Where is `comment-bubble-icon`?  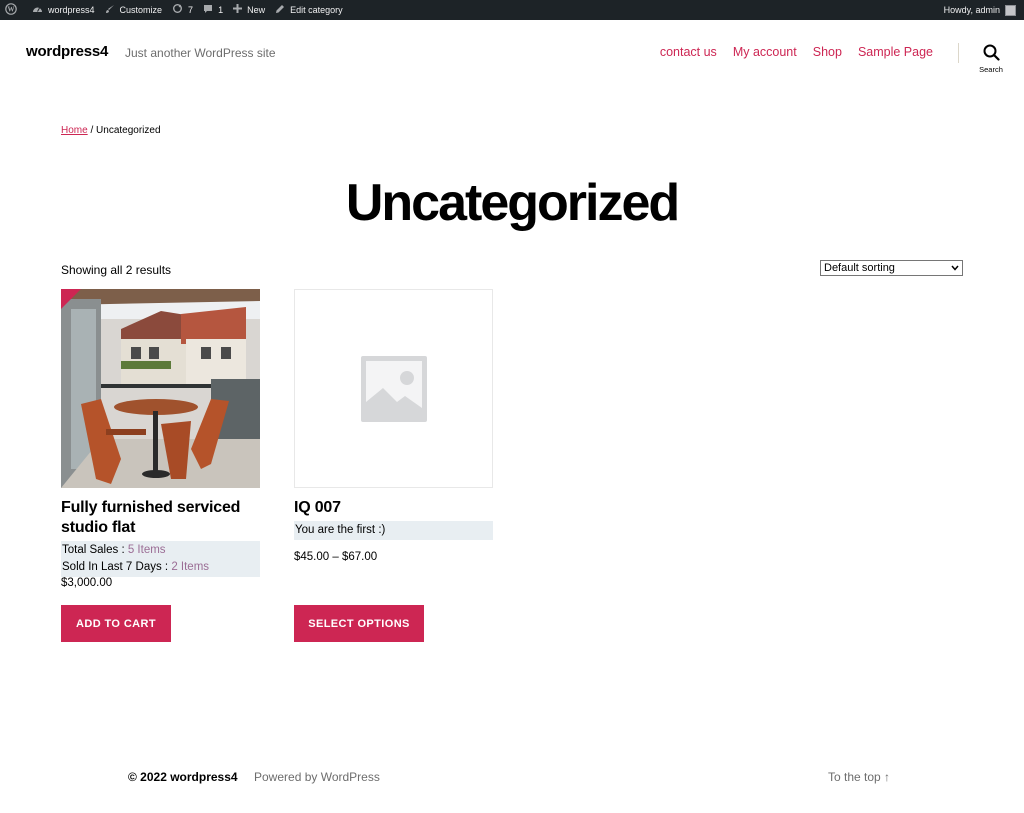
comment-bubble-icon is located at coordinates (208, 10).